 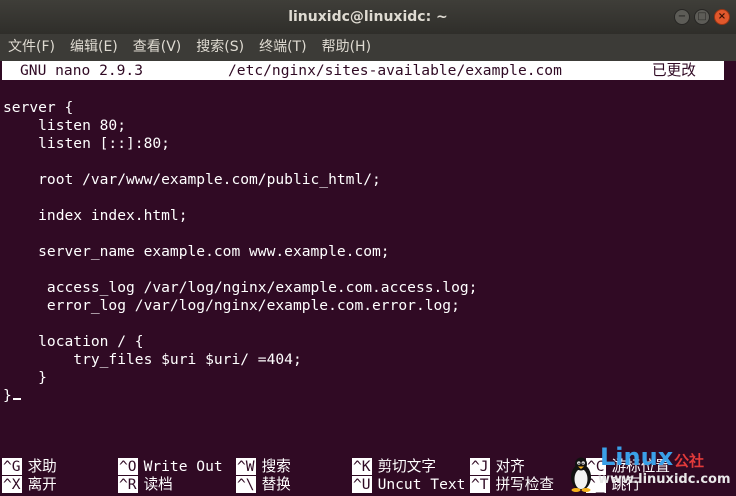 What do you see at coordinates (346, 47) in the screenshot?
I see `menu-help: 帮助(H)` at bounding box center [346, 47].